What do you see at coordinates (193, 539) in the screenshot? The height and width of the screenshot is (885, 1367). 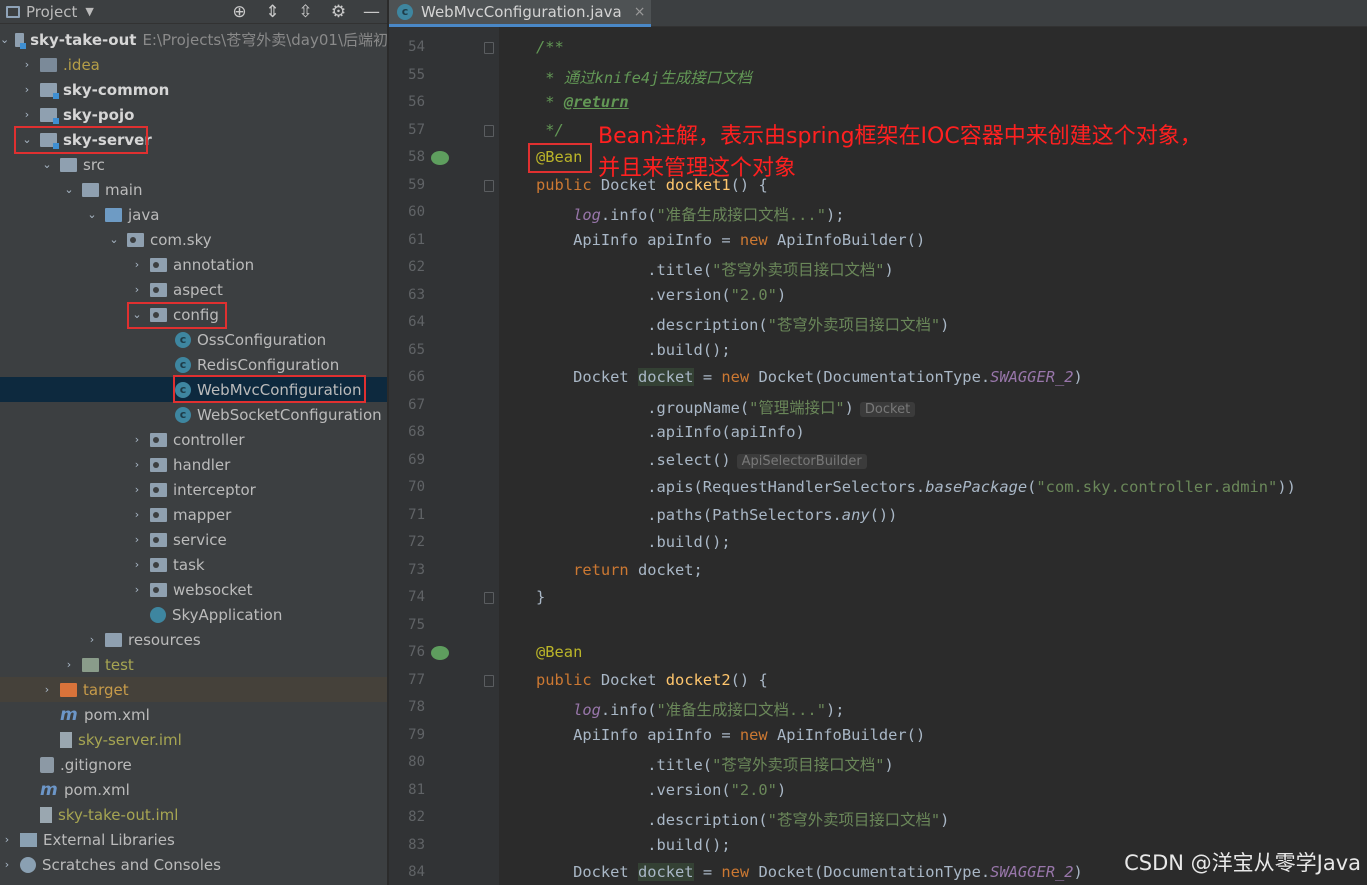 I see `tree-item: › service` at bounding box center [193, 539].